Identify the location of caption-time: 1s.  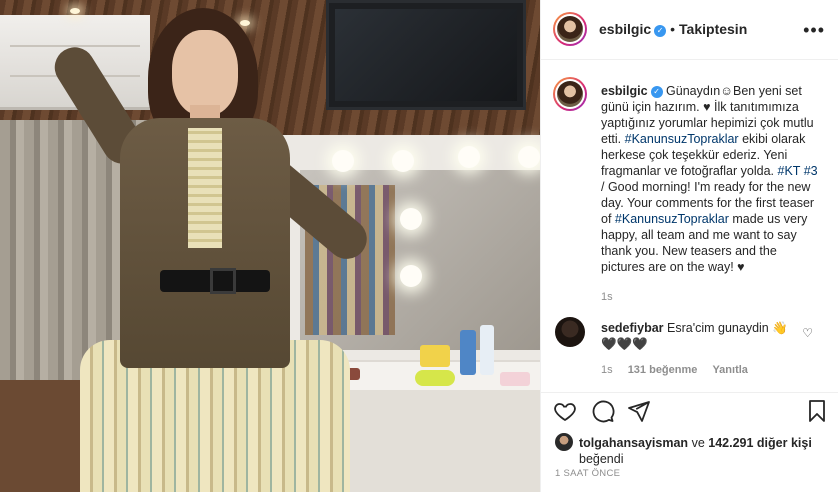
(712, 297).